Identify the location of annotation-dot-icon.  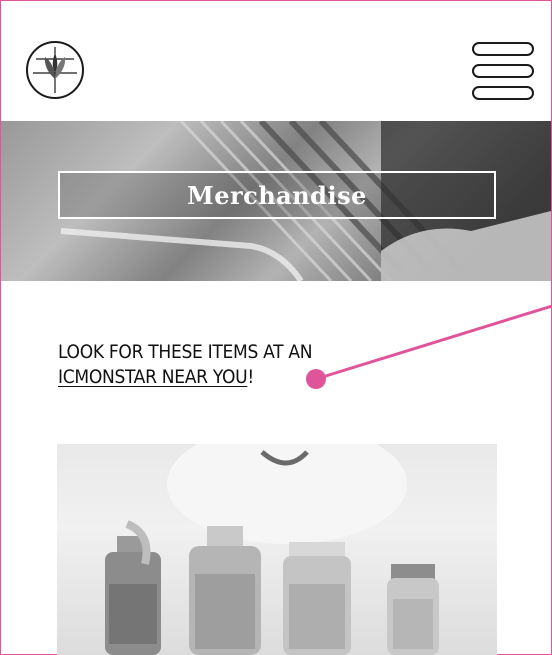
(316, 379).